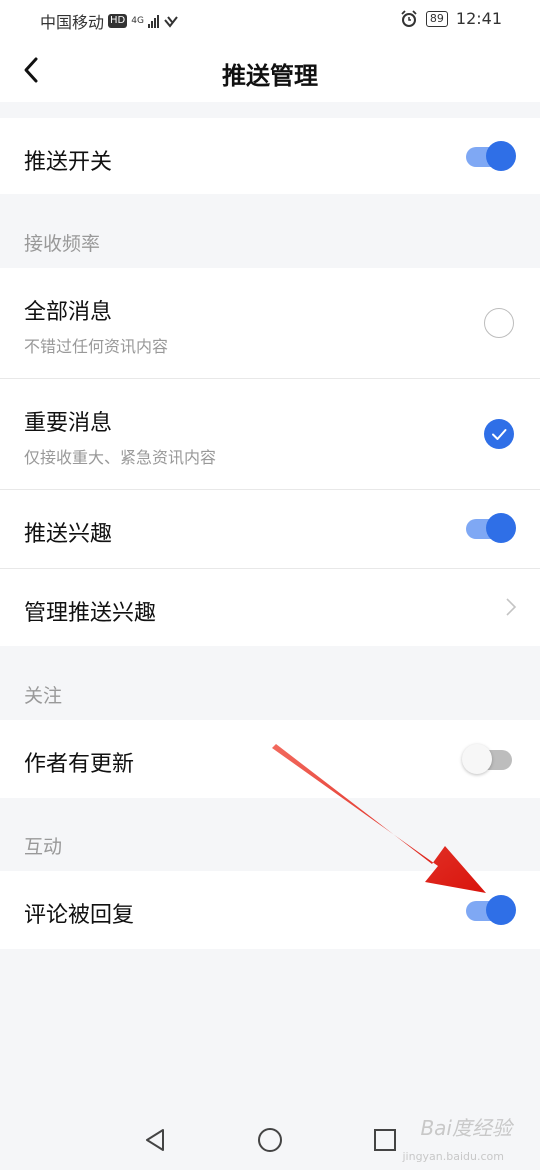 The width and height of the screenshot is (540, 1170). Describe the element at coordinates (43, 847) in the screenshot. I see `section-label-interaction: 互动` at that location.